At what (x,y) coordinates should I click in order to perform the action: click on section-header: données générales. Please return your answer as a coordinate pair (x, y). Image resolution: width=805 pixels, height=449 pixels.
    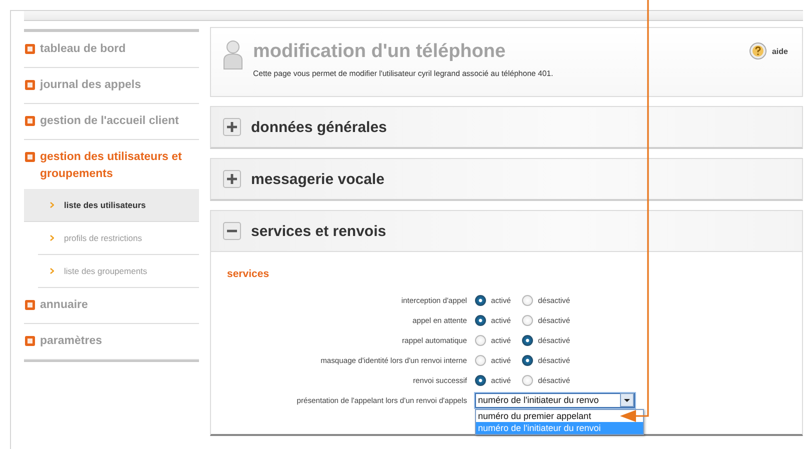
    Looking at the image, I should click on (506, 127).